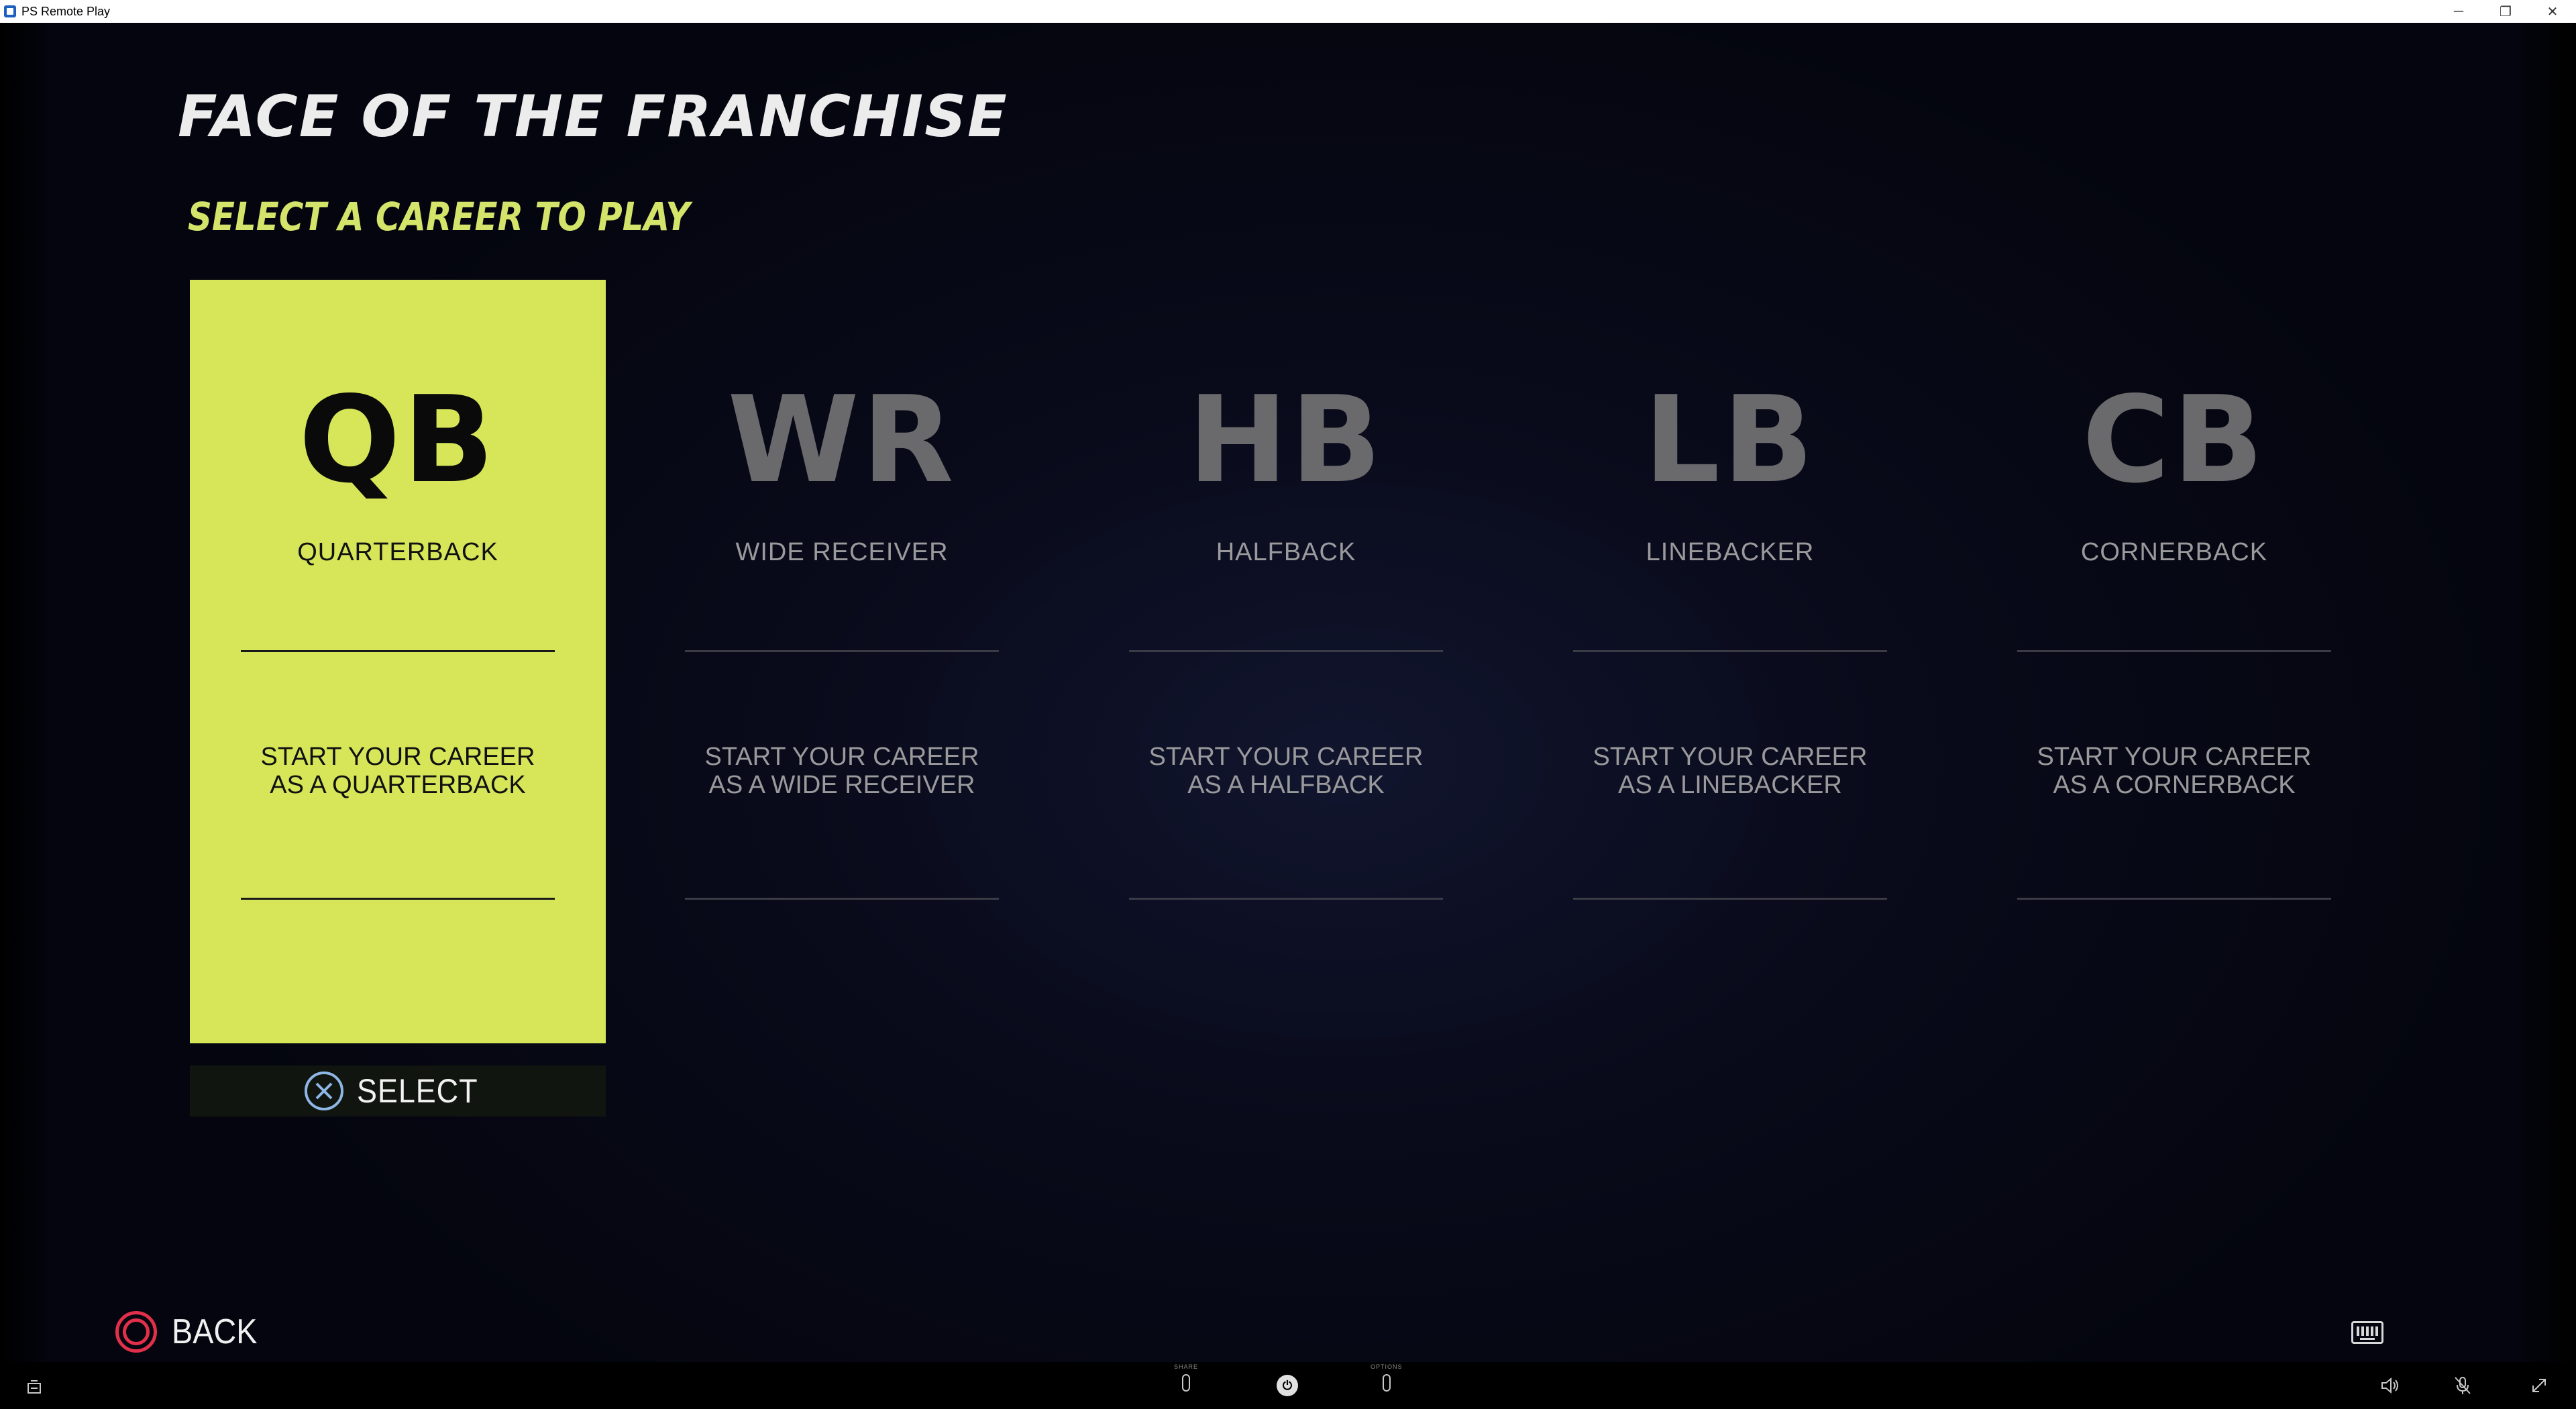 This screenshot has width=2576, height=1409. Describe the element at coordinates (323, 1091) in the screenshot. I see `cross-button-icon` at that location.